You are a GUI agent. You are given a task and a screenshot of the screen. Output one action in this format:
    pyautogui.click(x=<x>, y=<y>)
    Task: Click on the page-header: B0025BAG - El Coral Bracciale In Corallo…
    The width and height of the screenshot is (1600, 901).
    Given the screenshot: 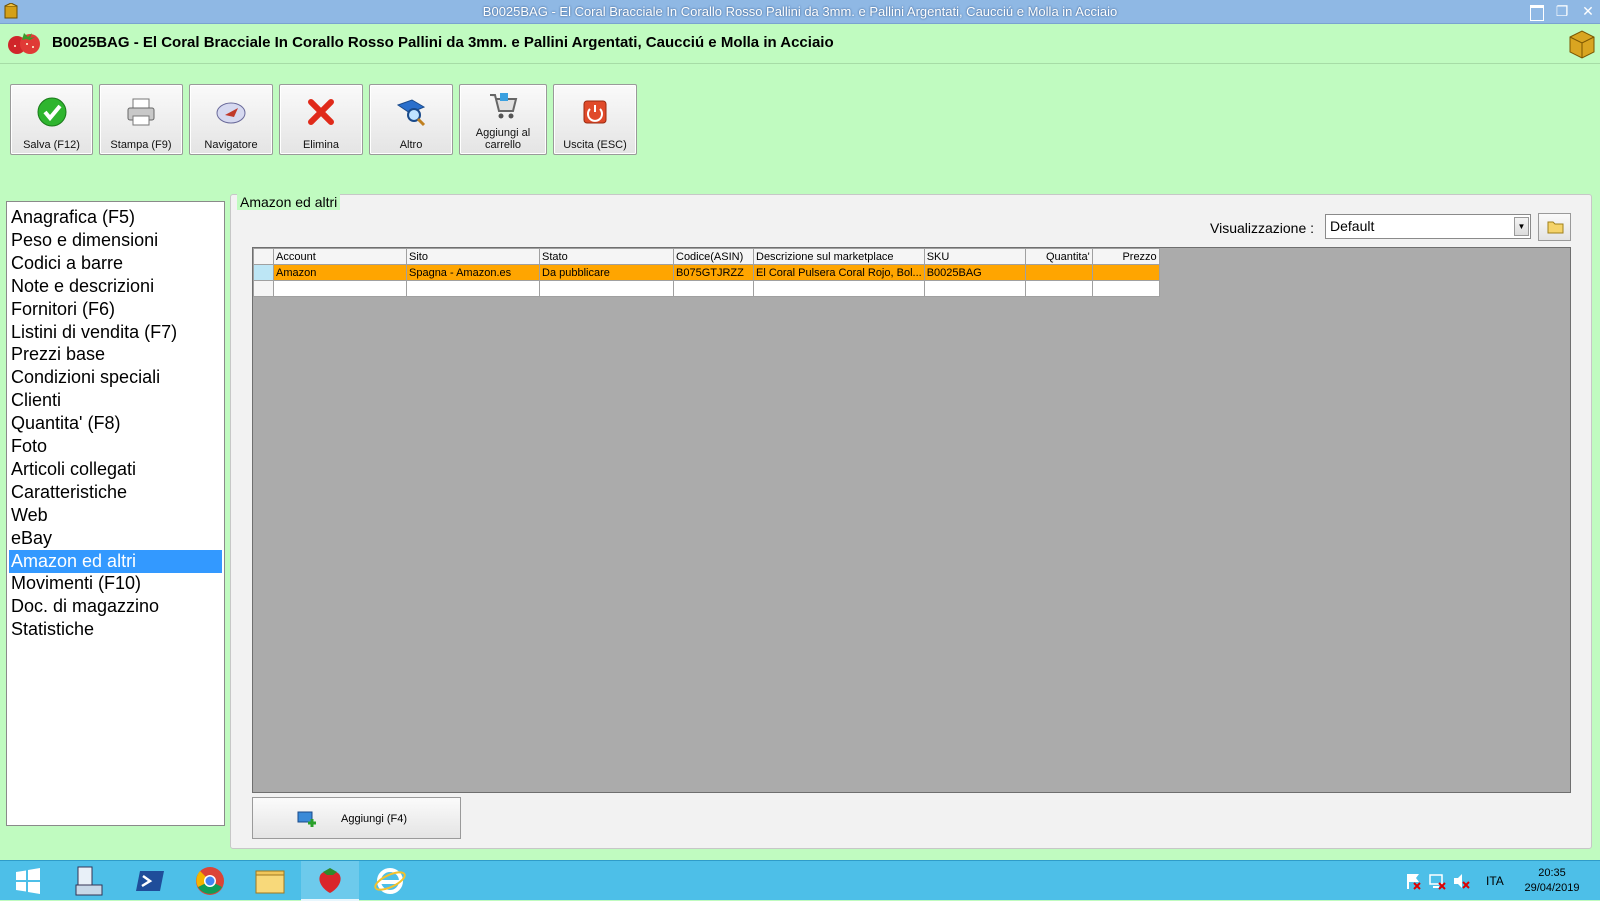 What is the action you would take?
    pyautogui.click(x=800, y=44)
    